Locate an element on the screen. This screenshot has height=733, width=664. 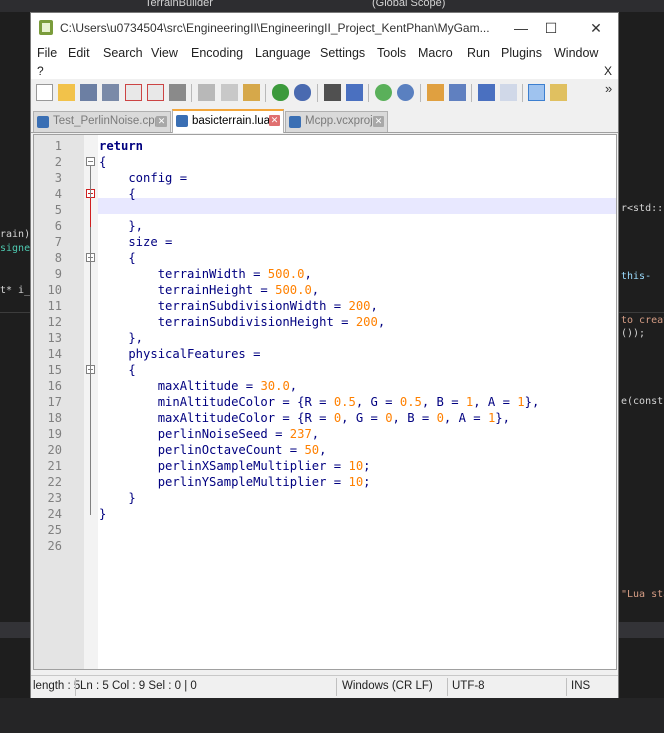
menu-help: ? is located at coordinates (40, 71).